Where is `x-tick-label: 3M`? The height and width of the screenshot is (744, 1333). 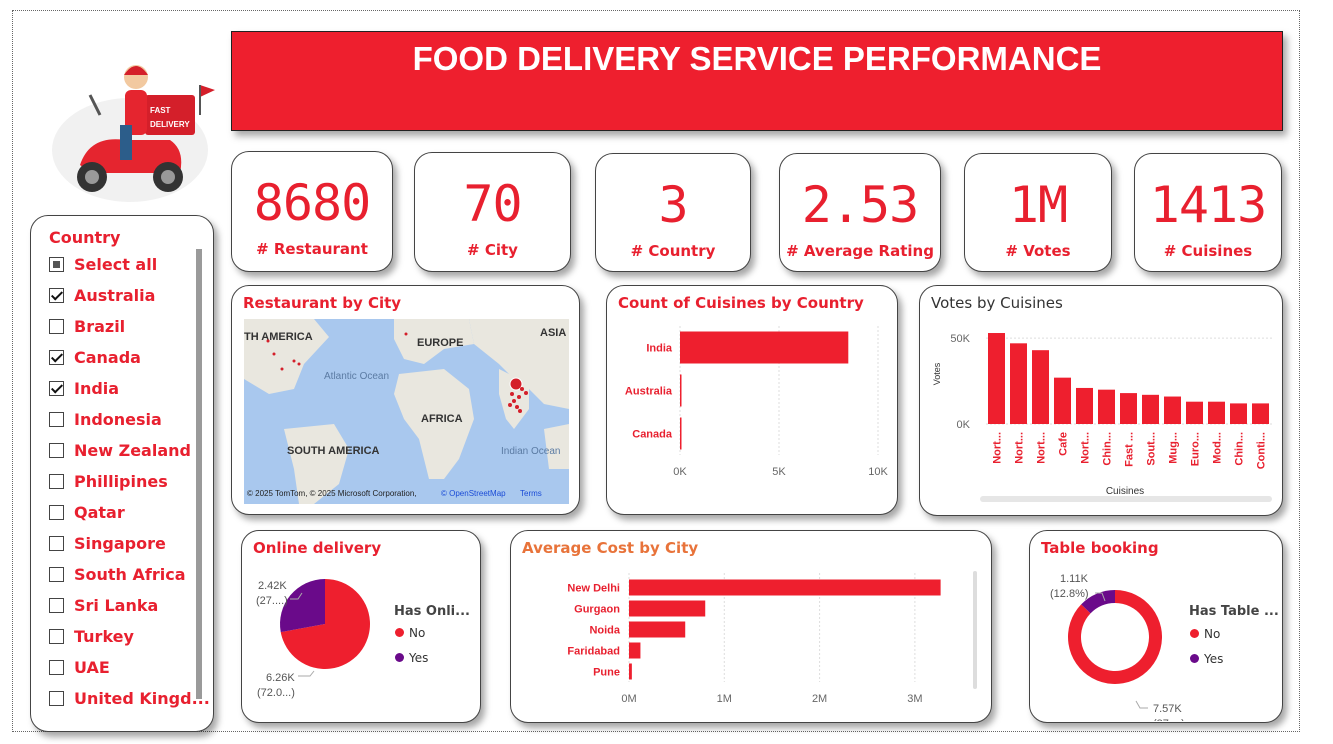 x-tick-label: 3M is located at coordinates (914, 699).